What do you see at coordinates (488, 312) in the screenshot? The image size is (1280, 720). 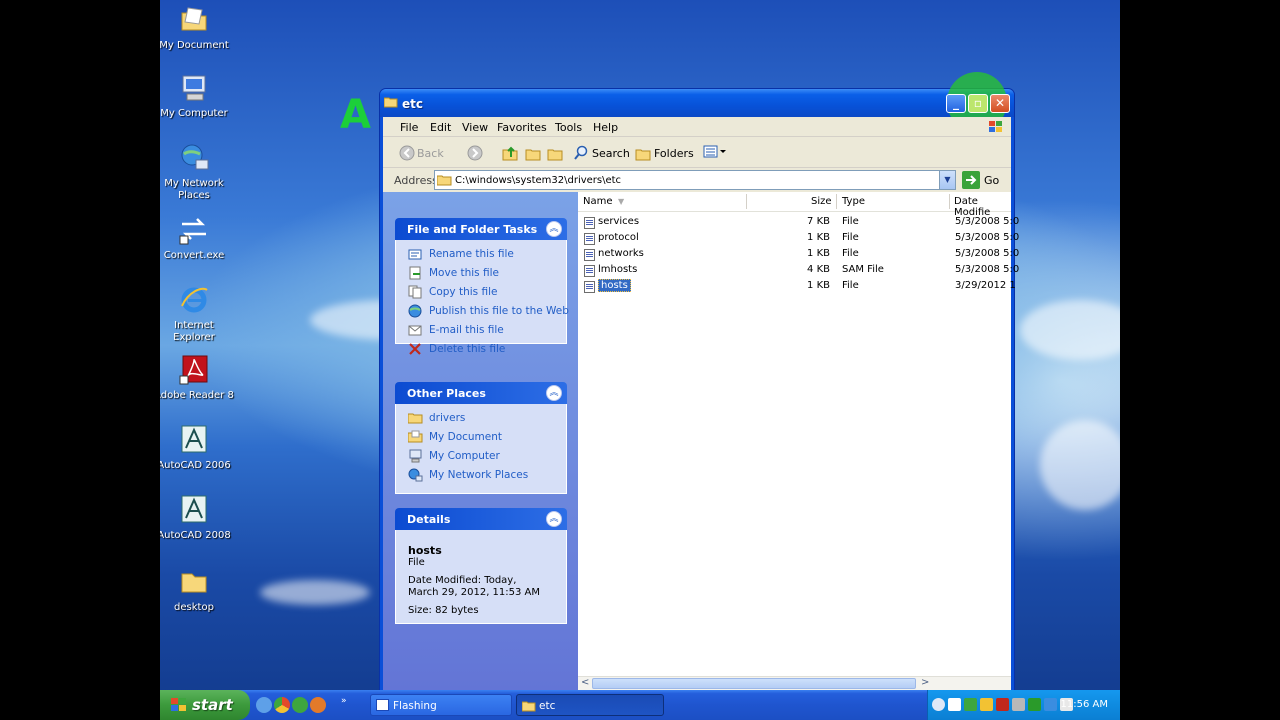 I see `task-publish-web: Publish this file to the Web` at bounding box center [488, 312].